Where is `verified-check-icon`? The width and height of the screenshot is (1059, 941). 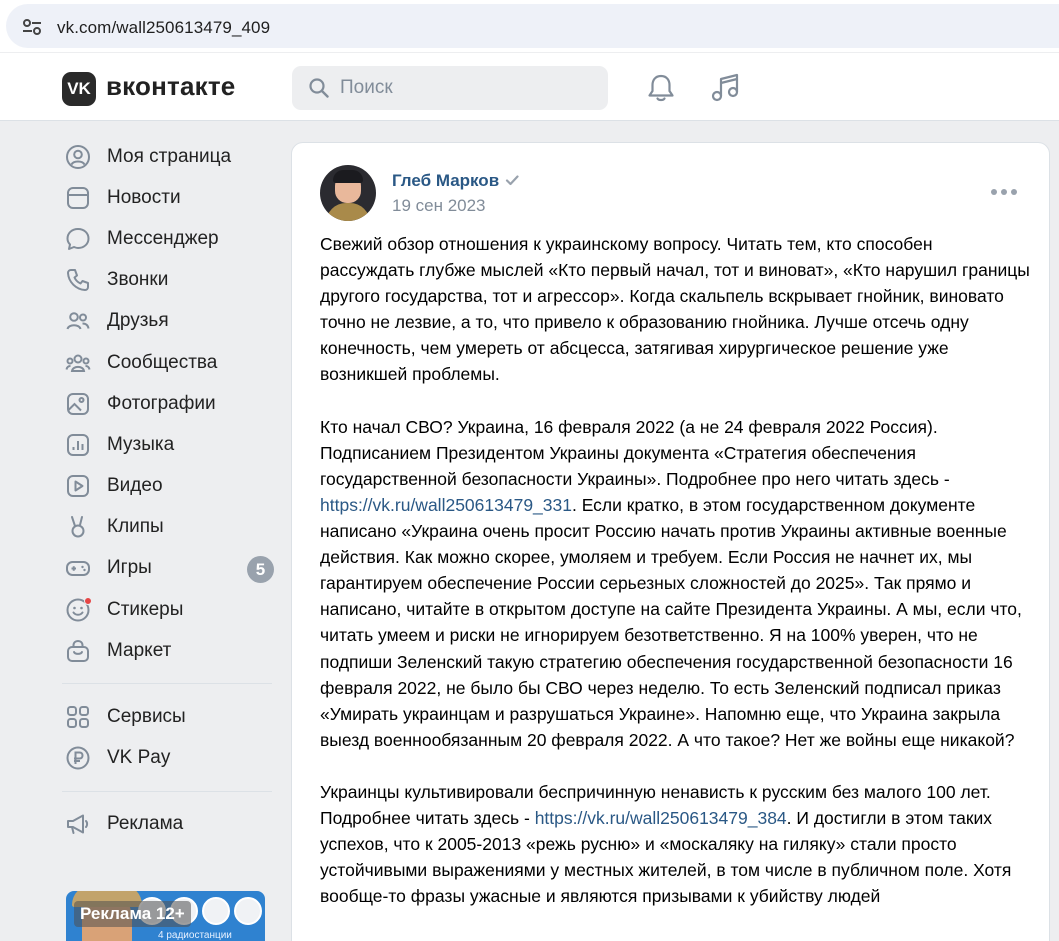
verified-check-icon is located at coordinates (512, 180).